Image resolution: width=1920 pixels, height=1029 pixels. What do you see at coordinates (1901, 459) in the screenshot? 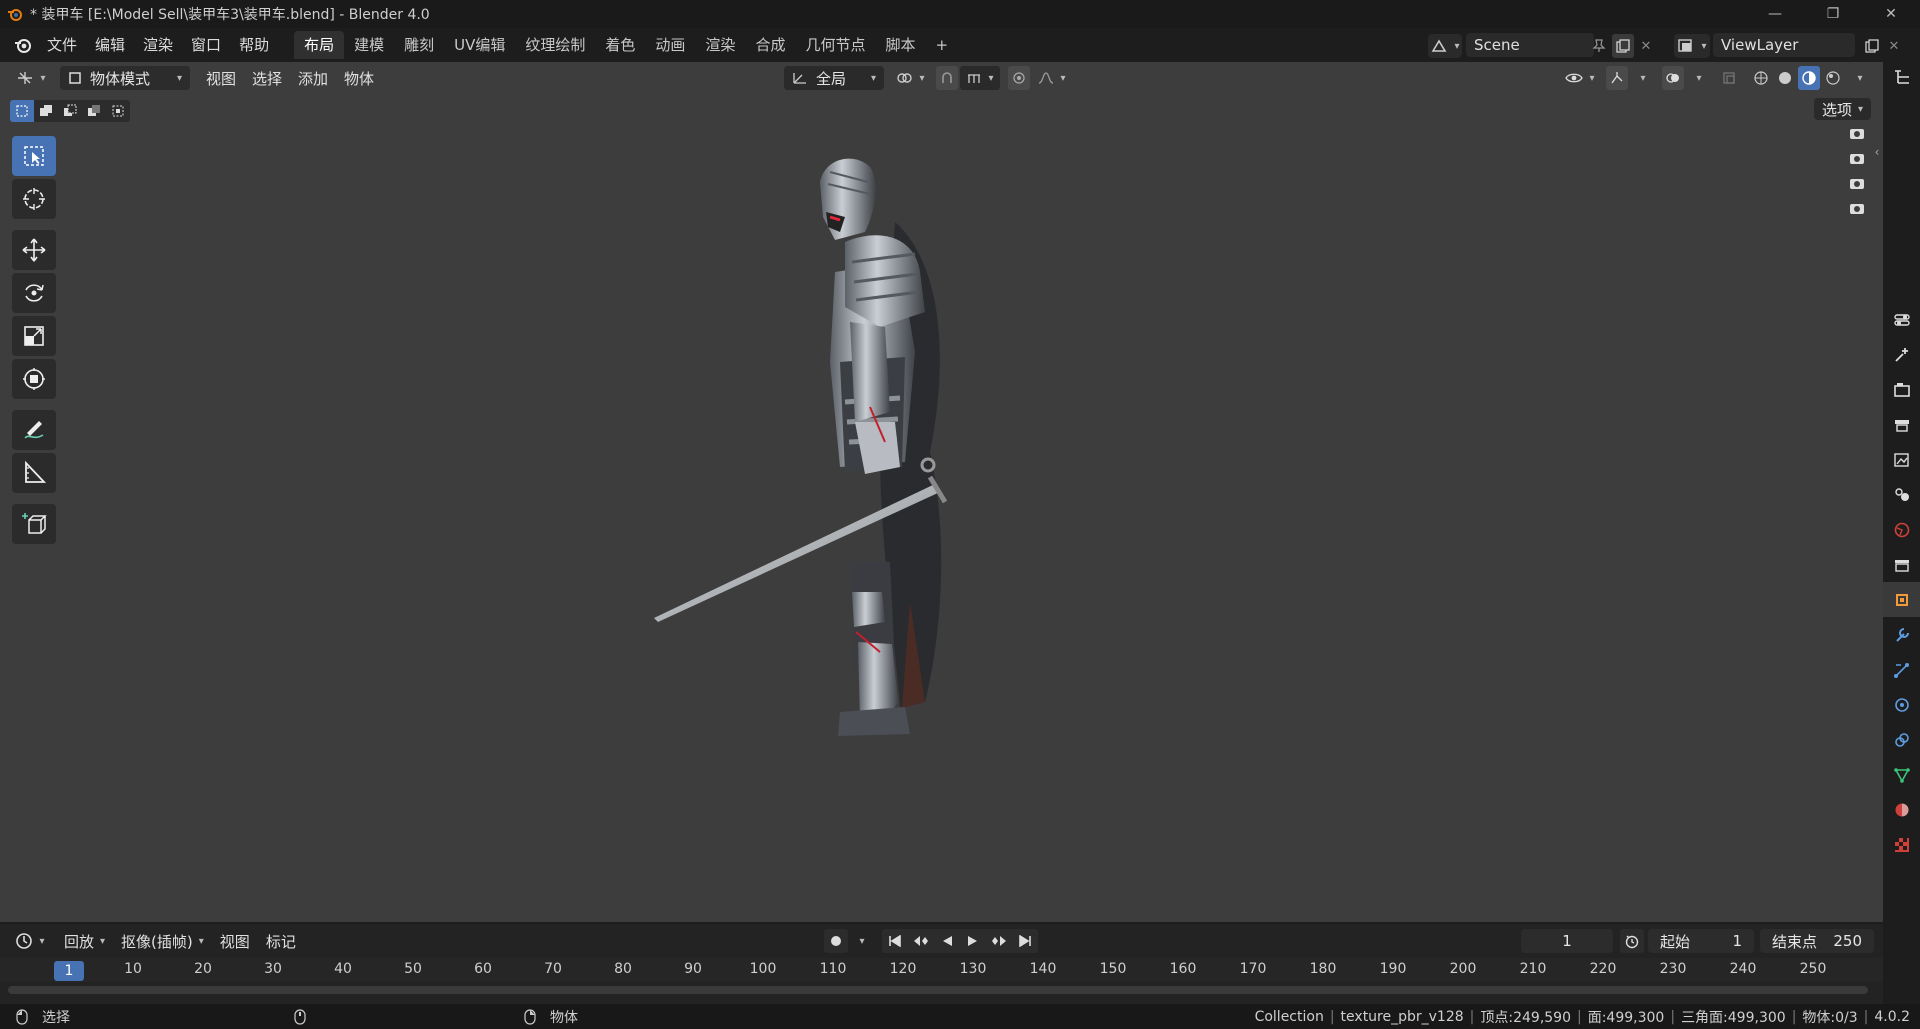
I see `view-layer-properties-icon` at bounding box center [1901, 459].